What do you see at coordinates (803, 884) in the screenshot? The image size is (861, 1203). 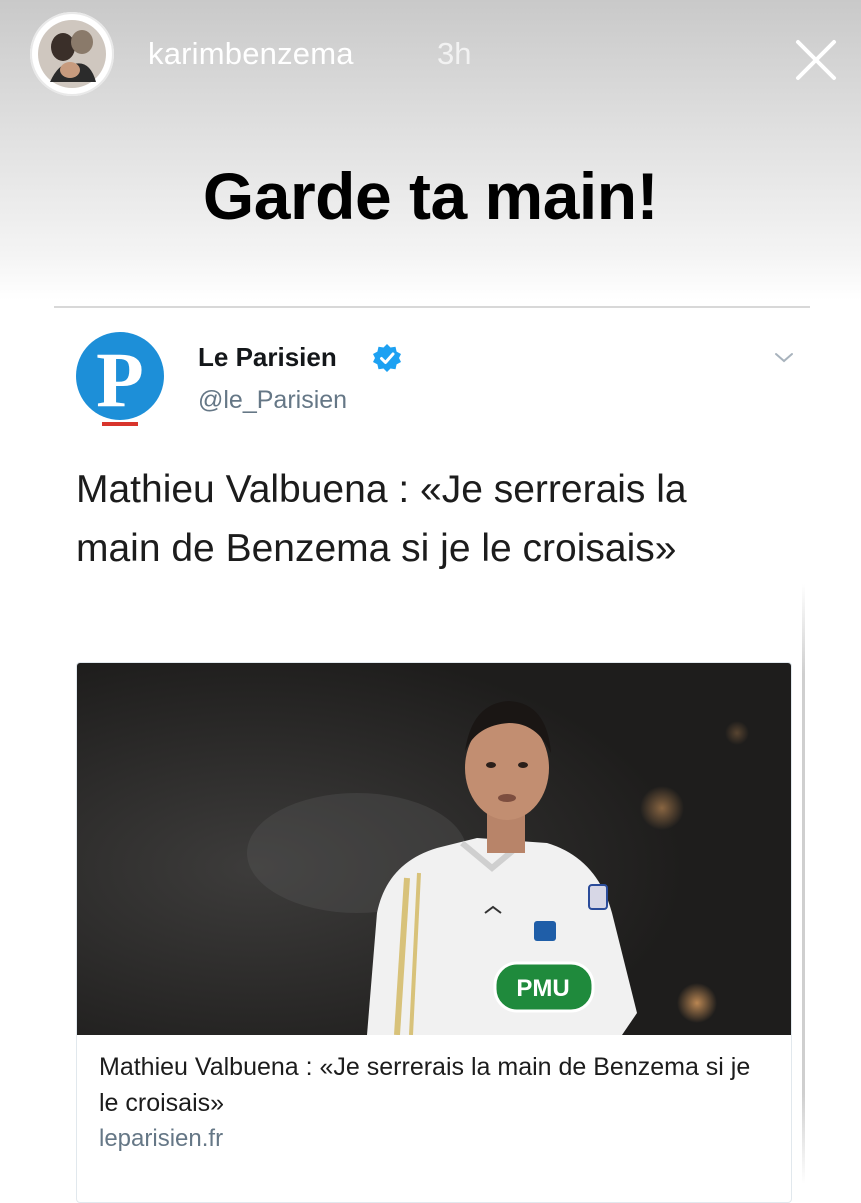 I see `scroll-indicator` at bounding box center [803, 884].